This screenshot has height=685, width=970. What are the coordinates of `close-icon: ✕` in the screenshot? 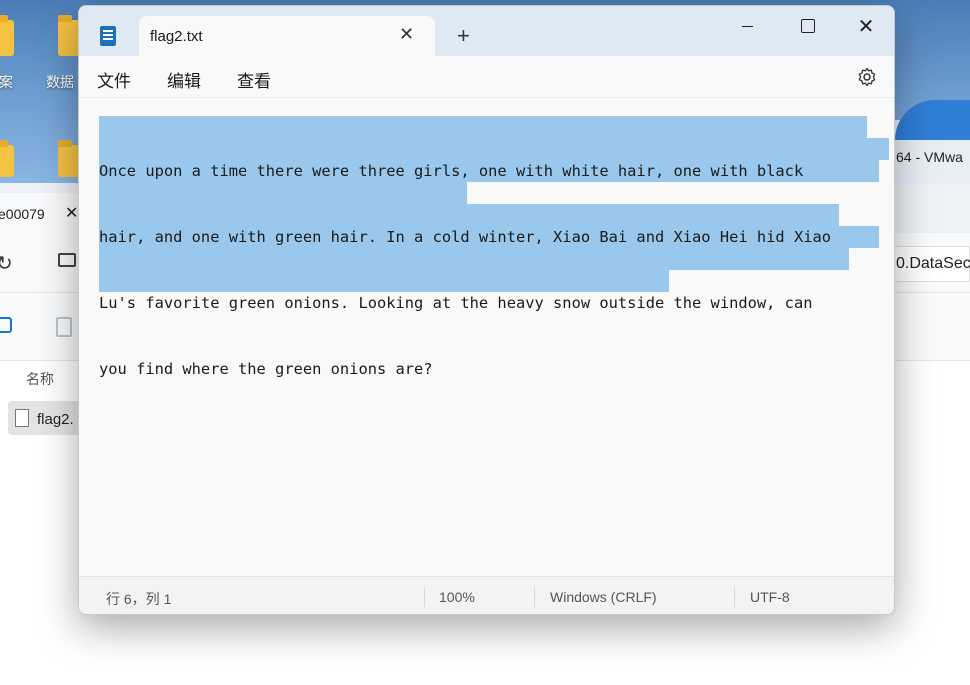 It's located at (71, 213).